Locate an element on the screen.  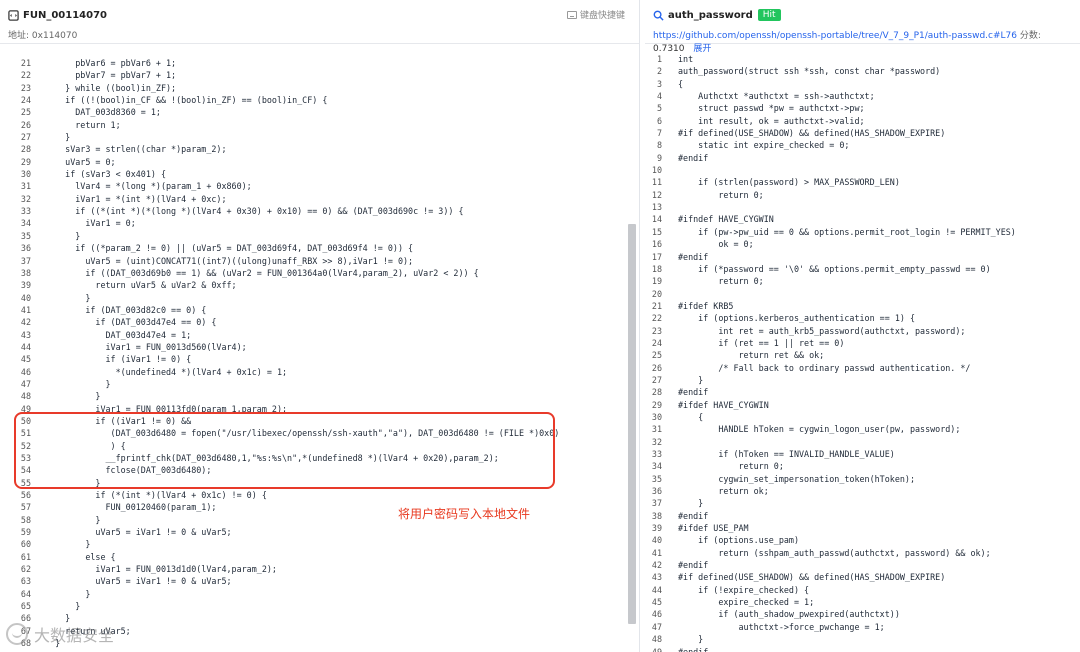
line-number: 27 is located at coordinates (25, 137).